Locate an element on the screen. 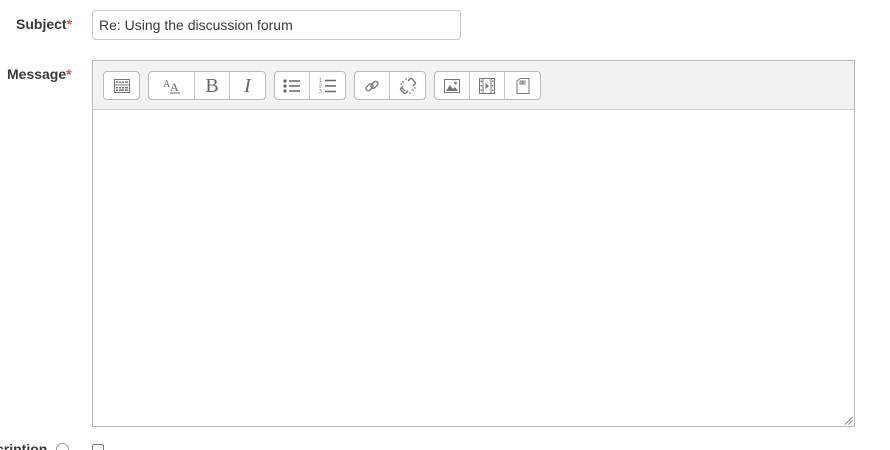  svg-text: 3 is located at coordinates (320, 92).